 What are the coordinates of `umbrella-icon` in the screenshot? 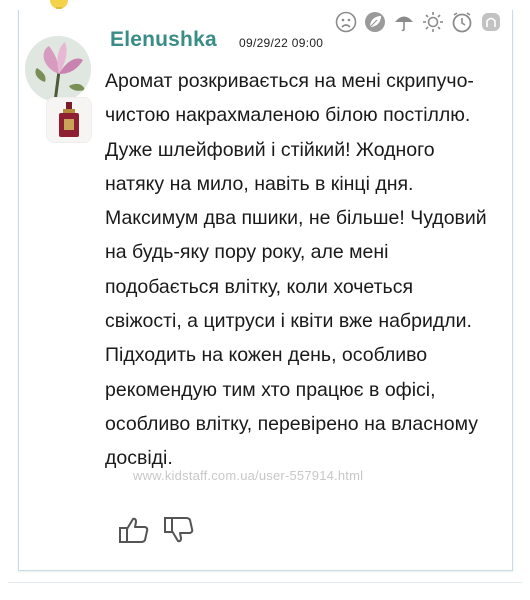 It's located at (403, 21).